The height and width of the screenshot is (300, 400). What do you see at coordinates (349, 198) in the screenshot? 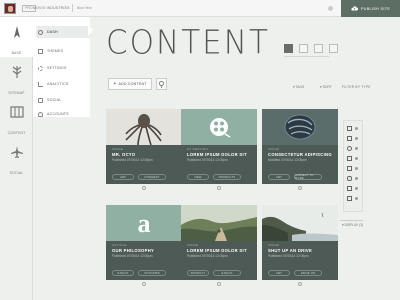
I see `map-icon` at bounding box center [349, 198].